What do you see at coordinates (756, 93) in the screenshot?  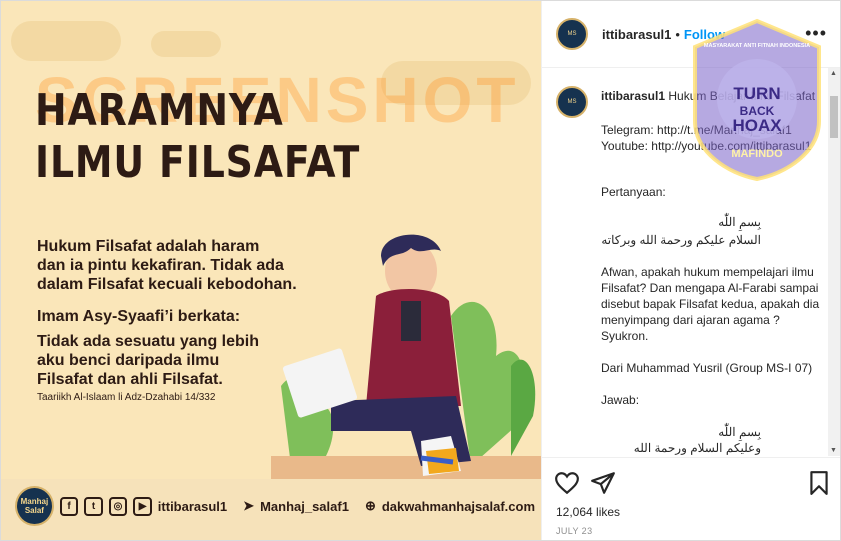 I see `stamp-line-1: TURN` at bounding box center [756, 93].